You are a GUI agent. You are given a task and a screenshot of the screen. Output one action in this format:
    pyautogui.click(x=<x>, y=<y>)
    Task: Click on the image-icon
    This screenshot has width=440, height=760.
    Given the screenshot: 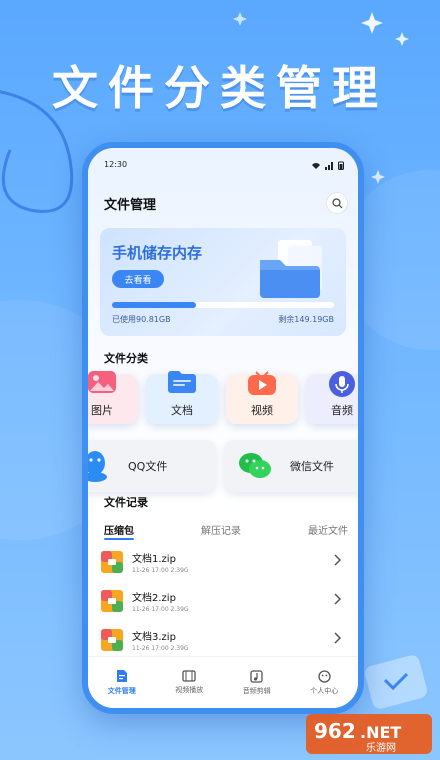 What is the action you would take?
    pyautogui.click(x=102, y=382)
    